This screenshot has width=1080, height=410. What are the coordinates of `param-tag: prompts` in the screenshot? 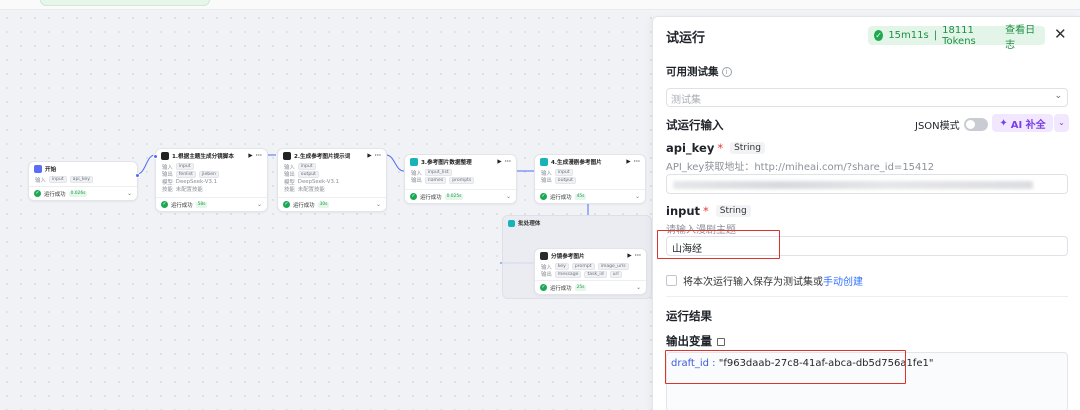 It's located at (462, 180).